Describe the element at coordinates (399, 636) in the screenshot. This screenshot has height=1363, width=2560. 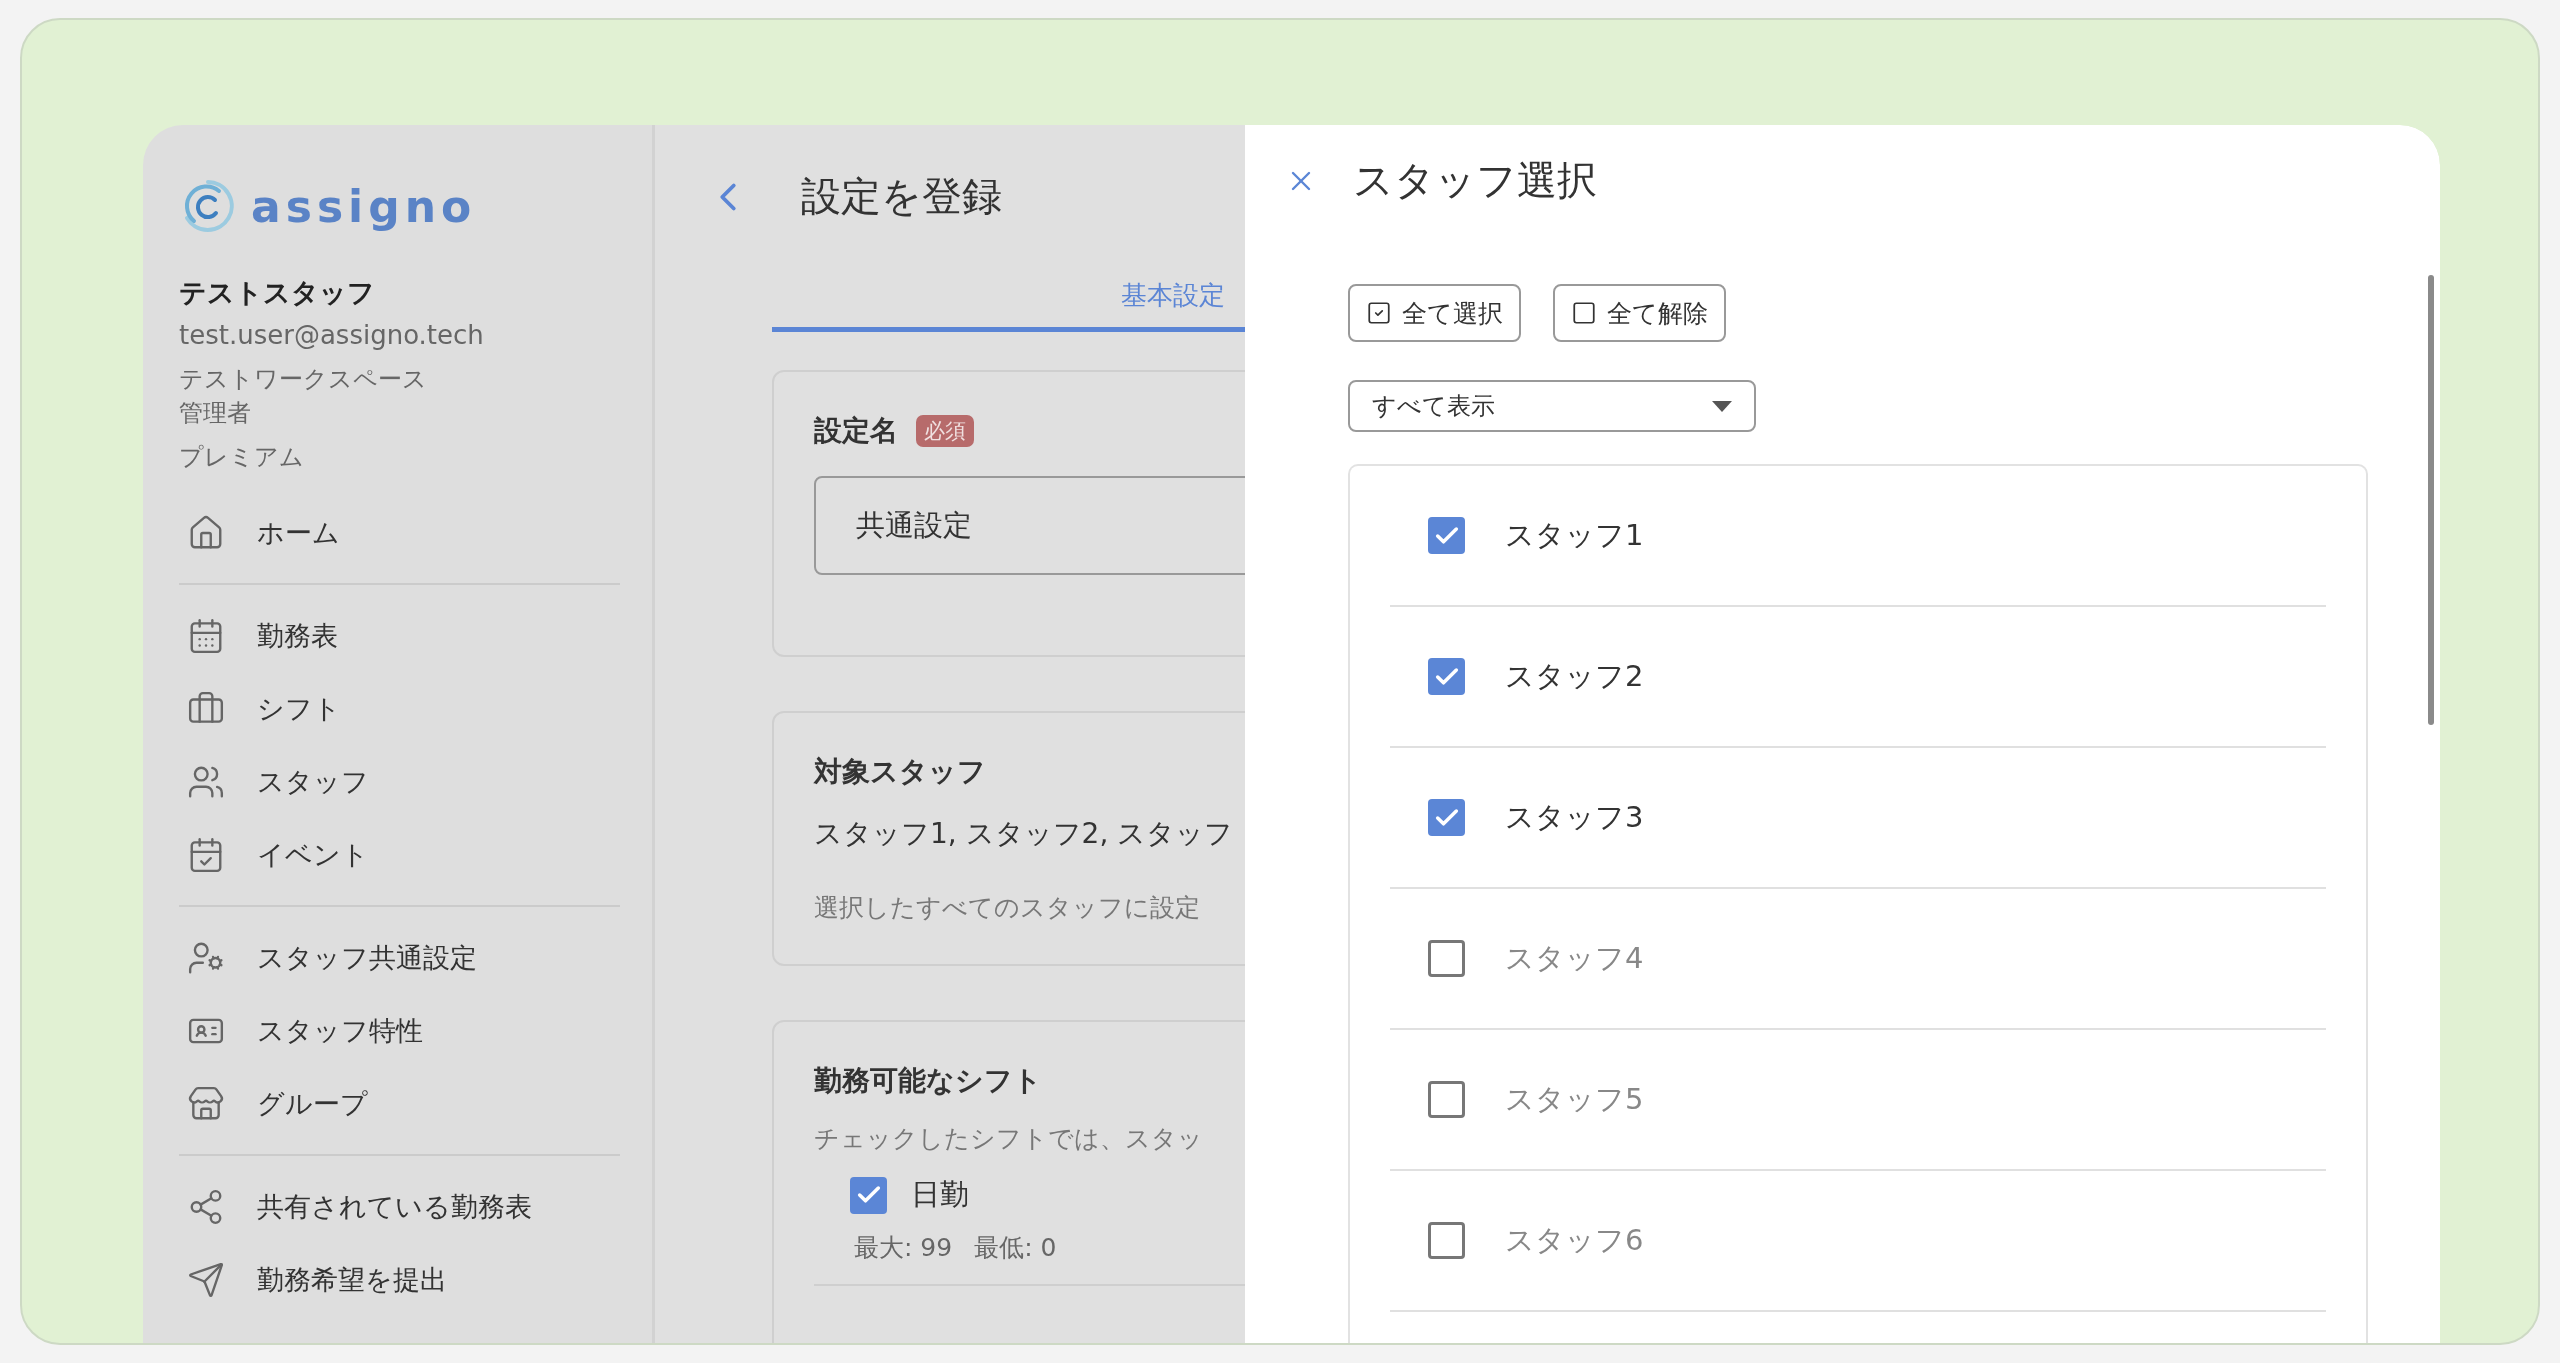
I see `nav-item: 勤務表` at that location.